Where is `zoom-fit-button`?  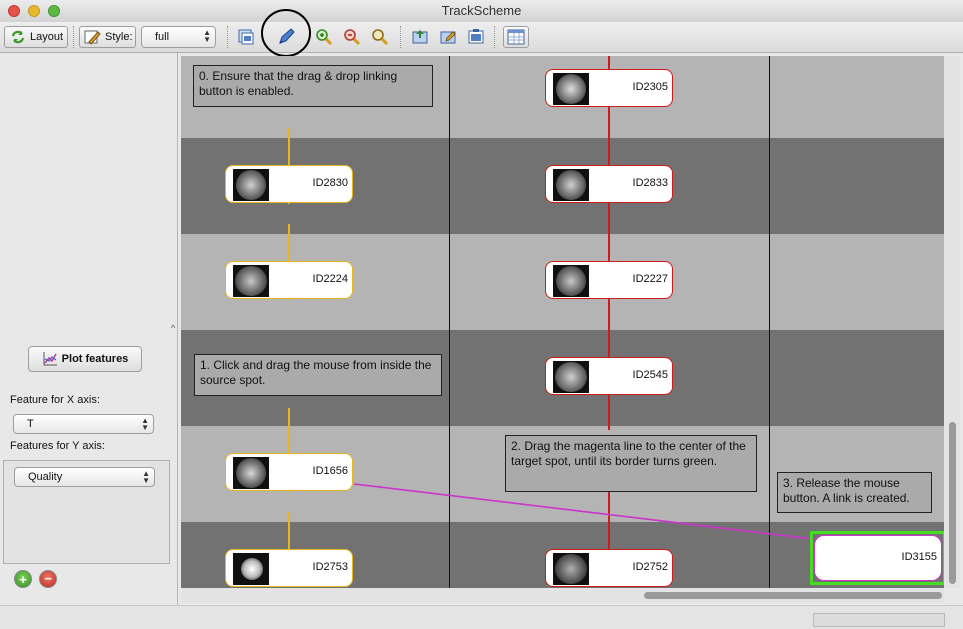 zoom-fit-button is located at coordinates (380, 37).